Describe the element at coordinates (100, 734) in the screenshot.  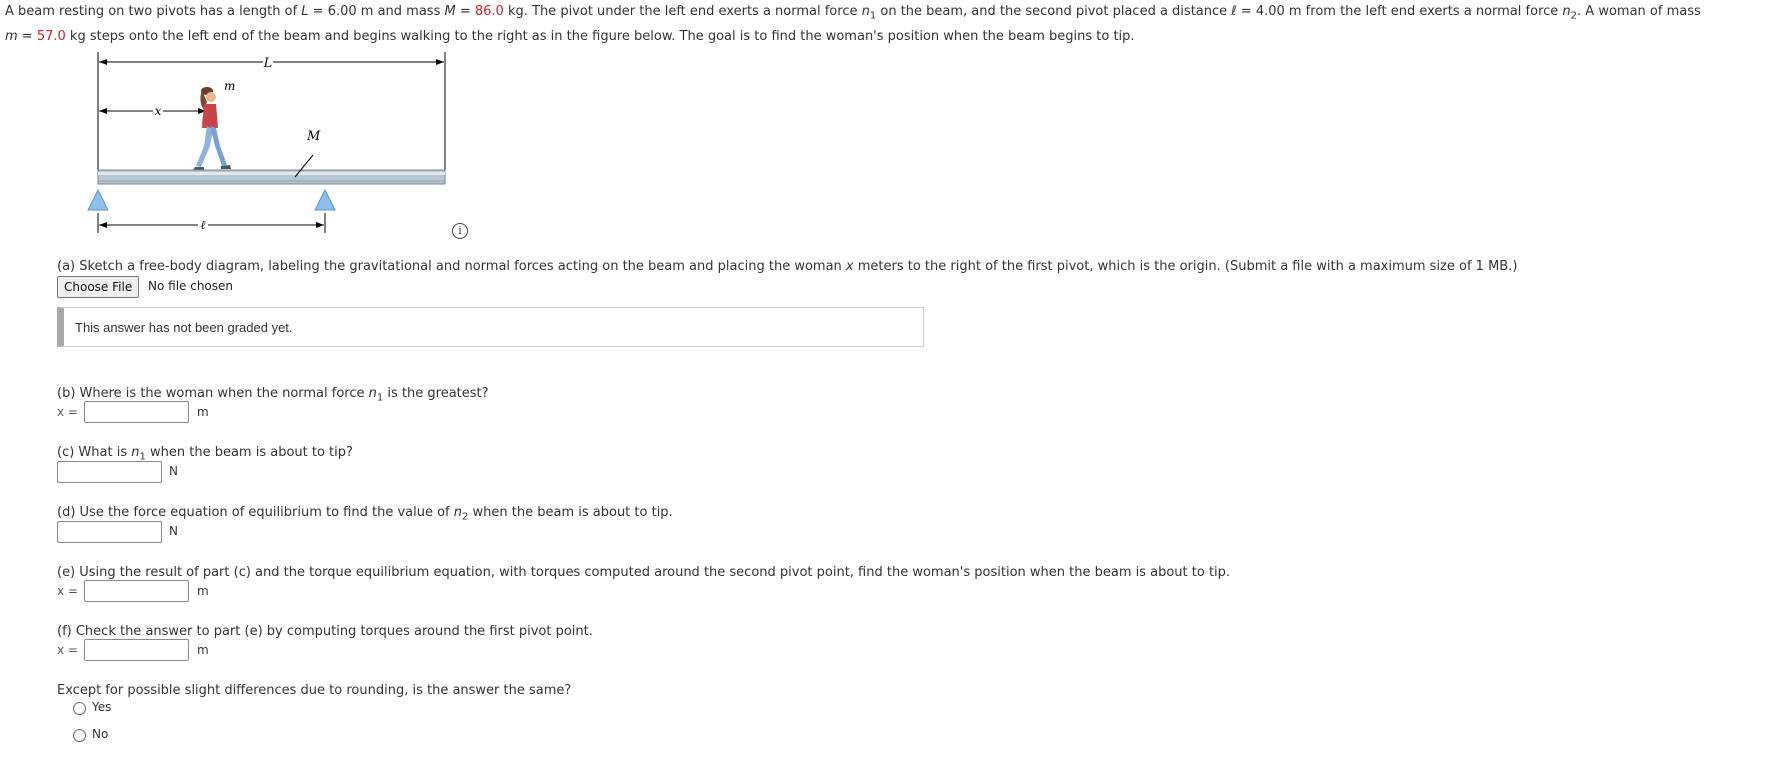
I see `radio-no-label: No` at that location.